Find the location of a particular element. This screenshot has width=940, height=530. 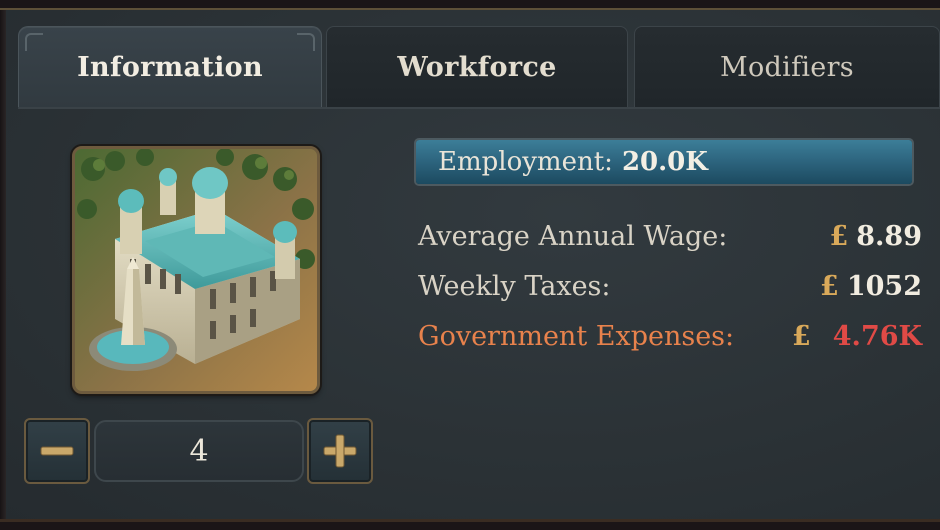

building-level-value: 4 is located at coordinates (199, 451).